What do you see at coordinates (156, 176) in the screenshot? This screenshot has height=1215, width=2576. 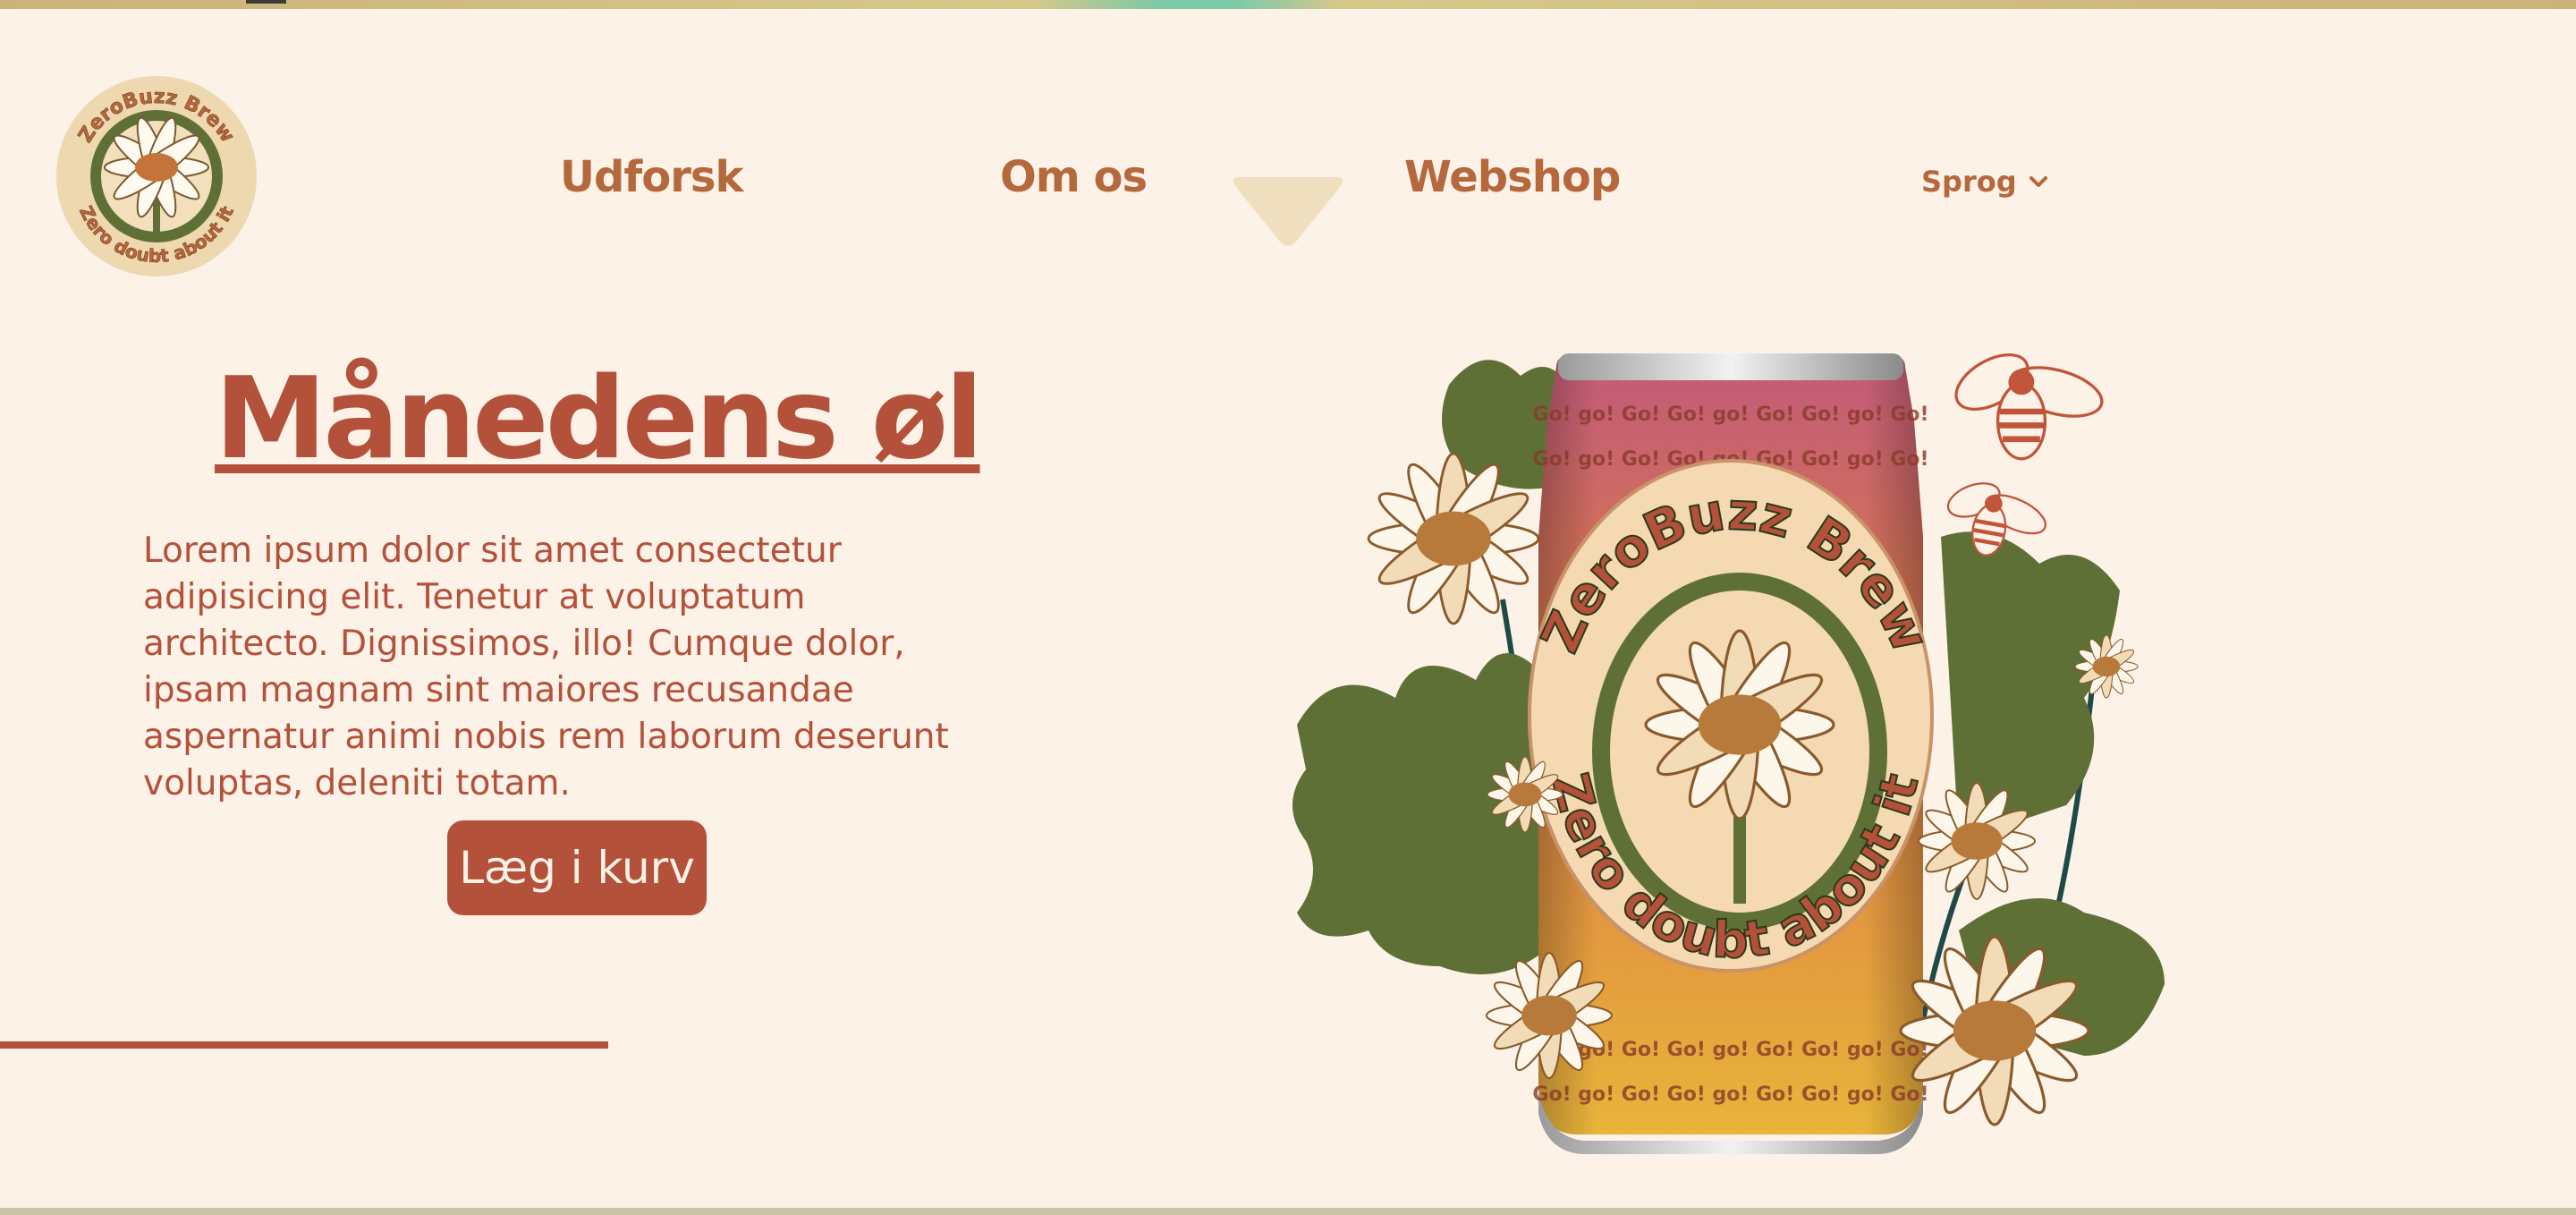 I see `zerobuzz-logo: ZeroBuzz Brew Zero doubt about it` at bounding box center [156, 176].